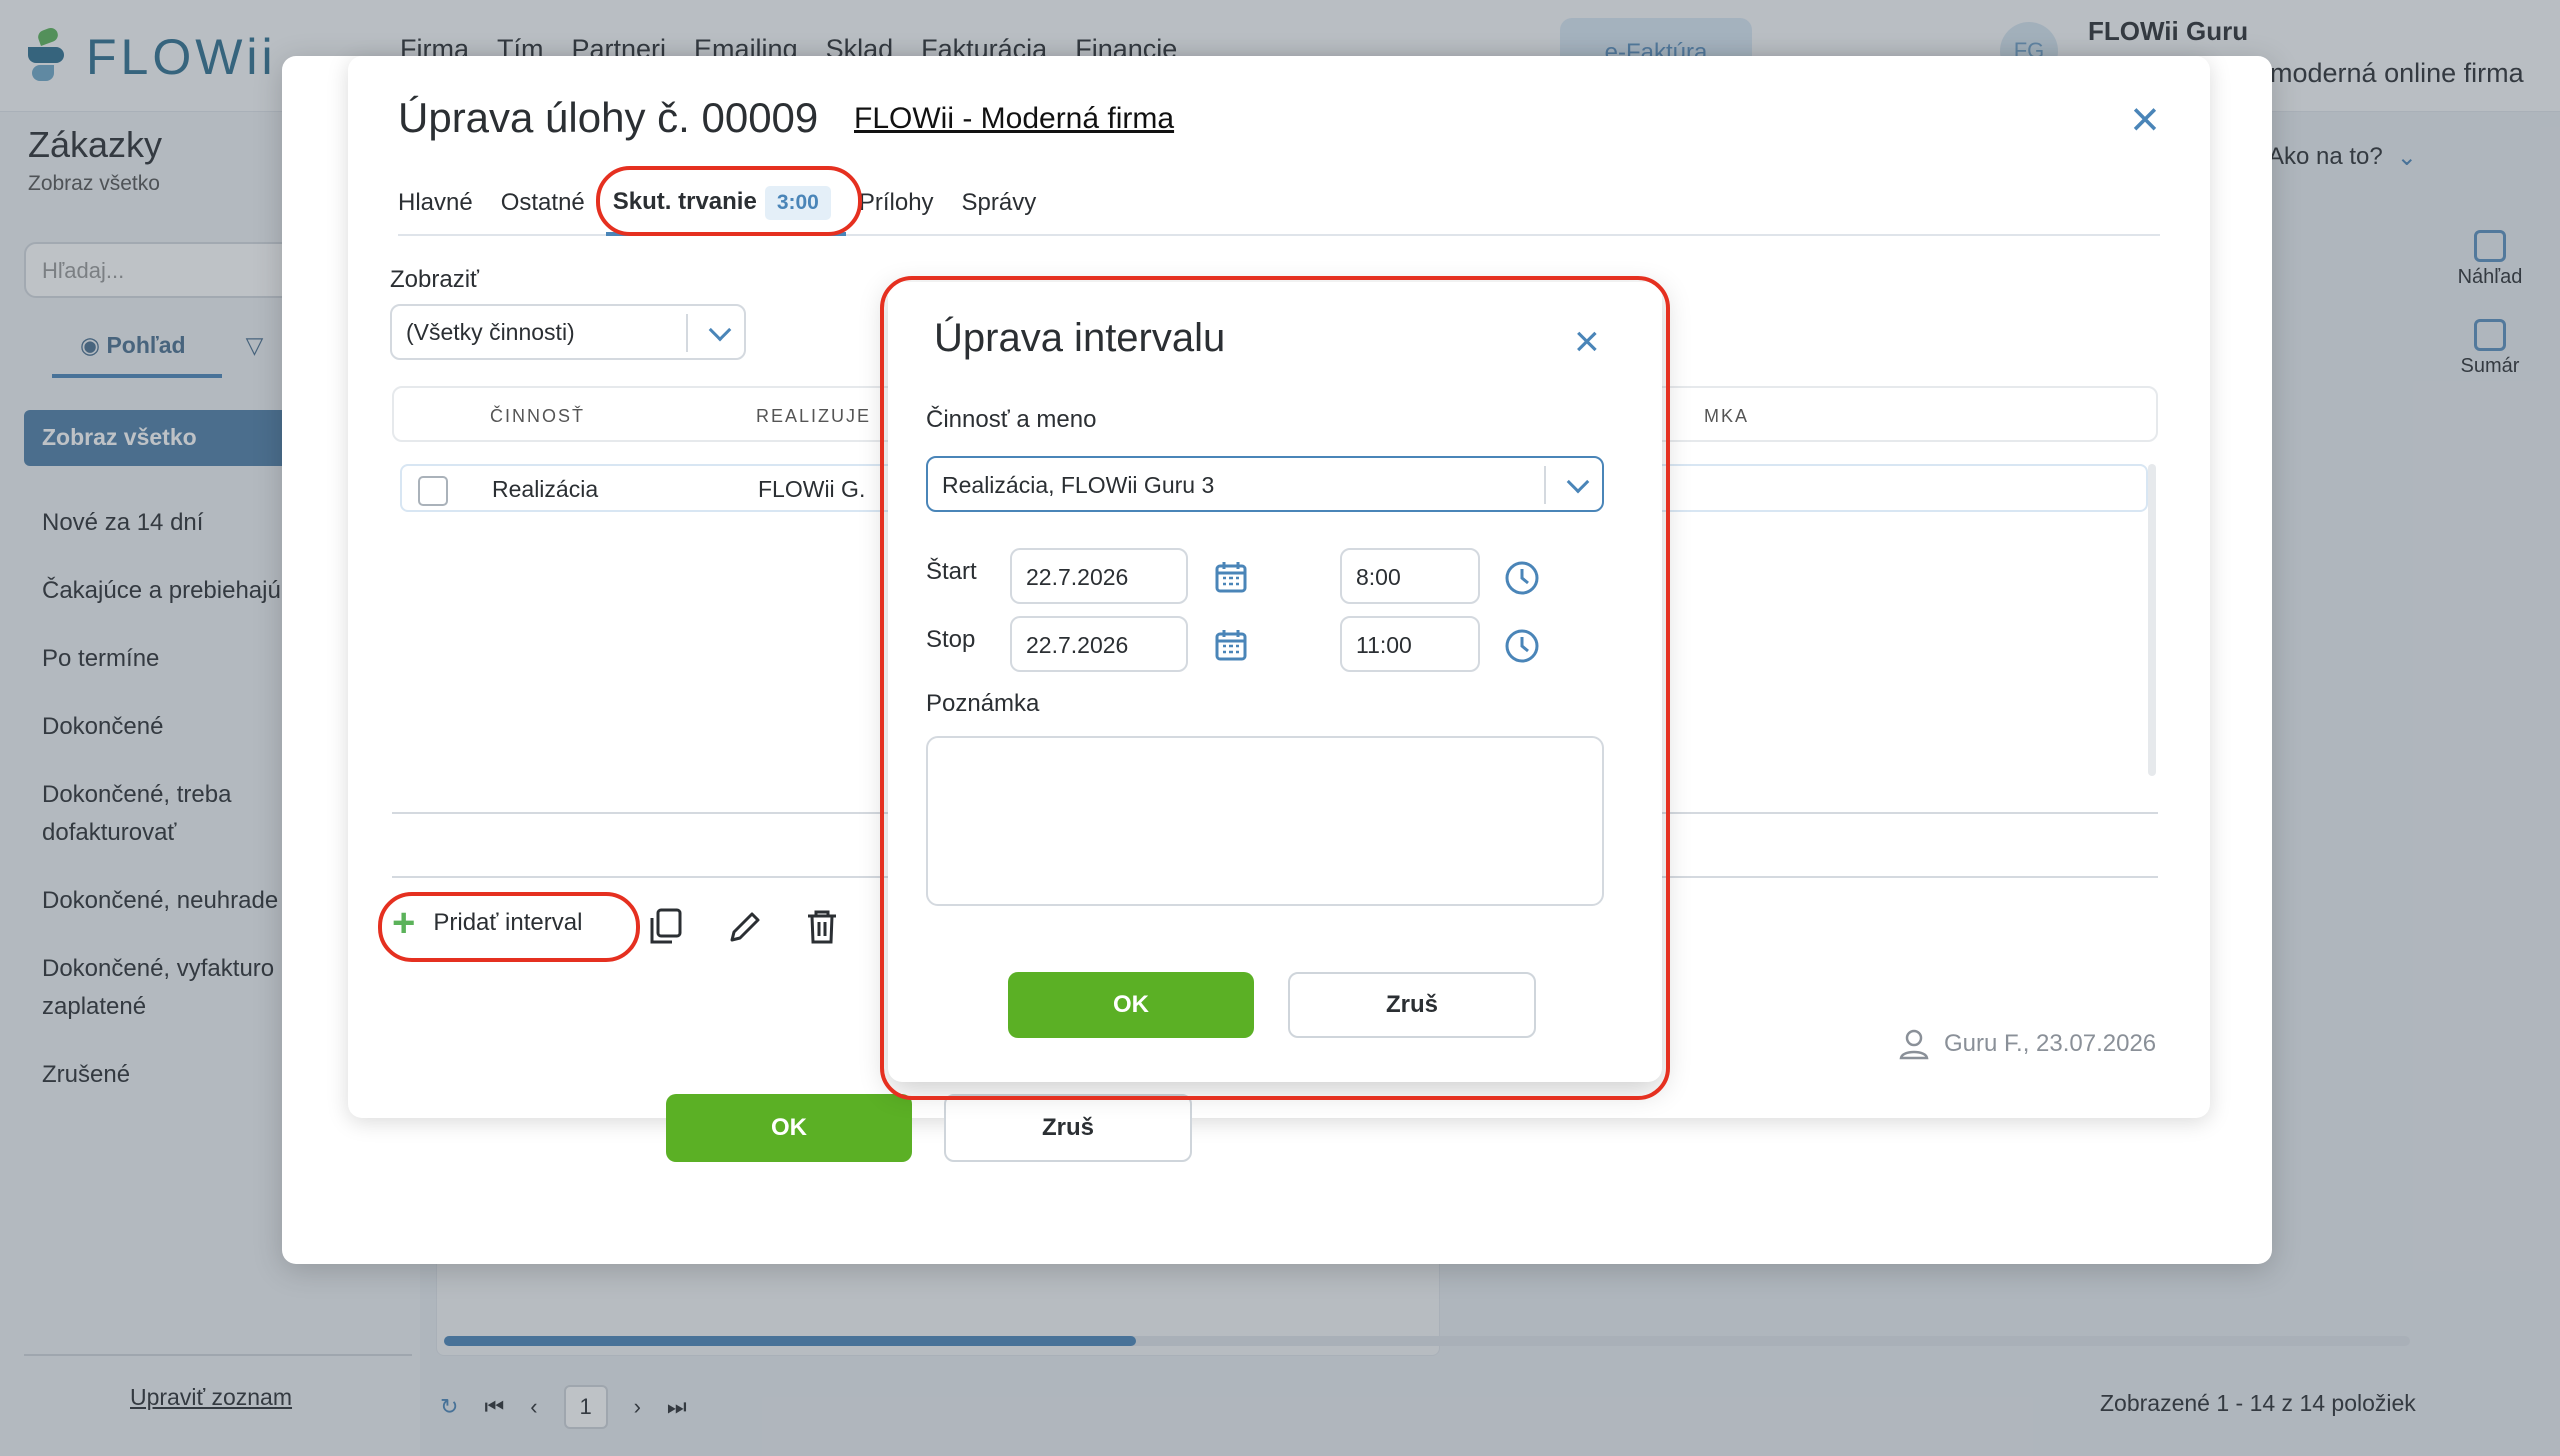  Describe the element at coordinates (608, 117) in the screenshot. I see `dialog-title: Úprava úlohy č. 00009` at that location.